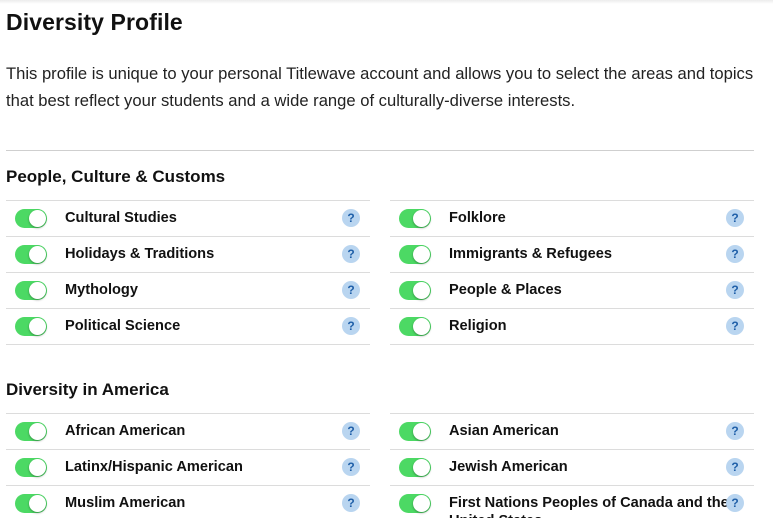 This screenshot has width=773, height=518. What do you see at coordinates (188, 218) in the screenshot?
I see `toggle-row-cultural-studies: Cultural Studies ?` at bounding box center [188, 218].